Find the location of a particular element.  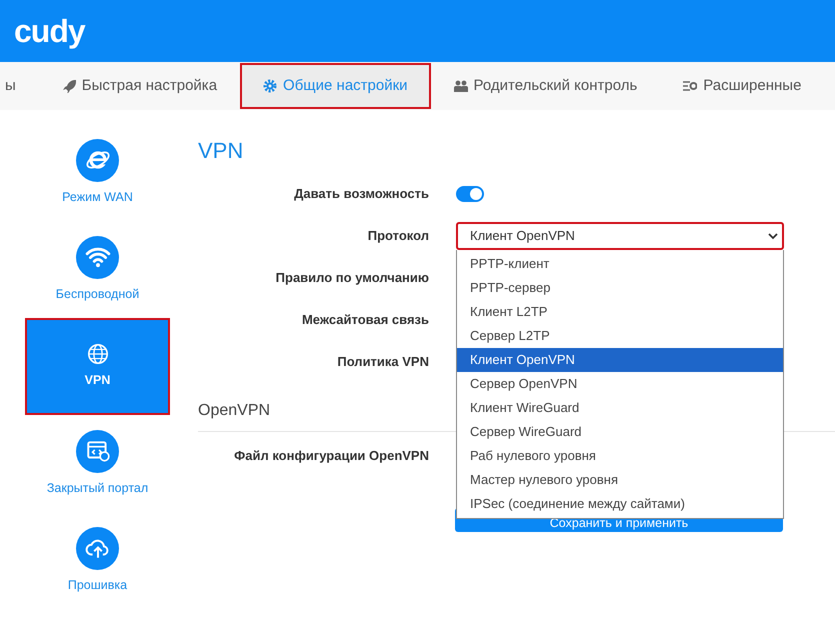

sidebar-item: Беспроводной is located at coordinates (97, 269).